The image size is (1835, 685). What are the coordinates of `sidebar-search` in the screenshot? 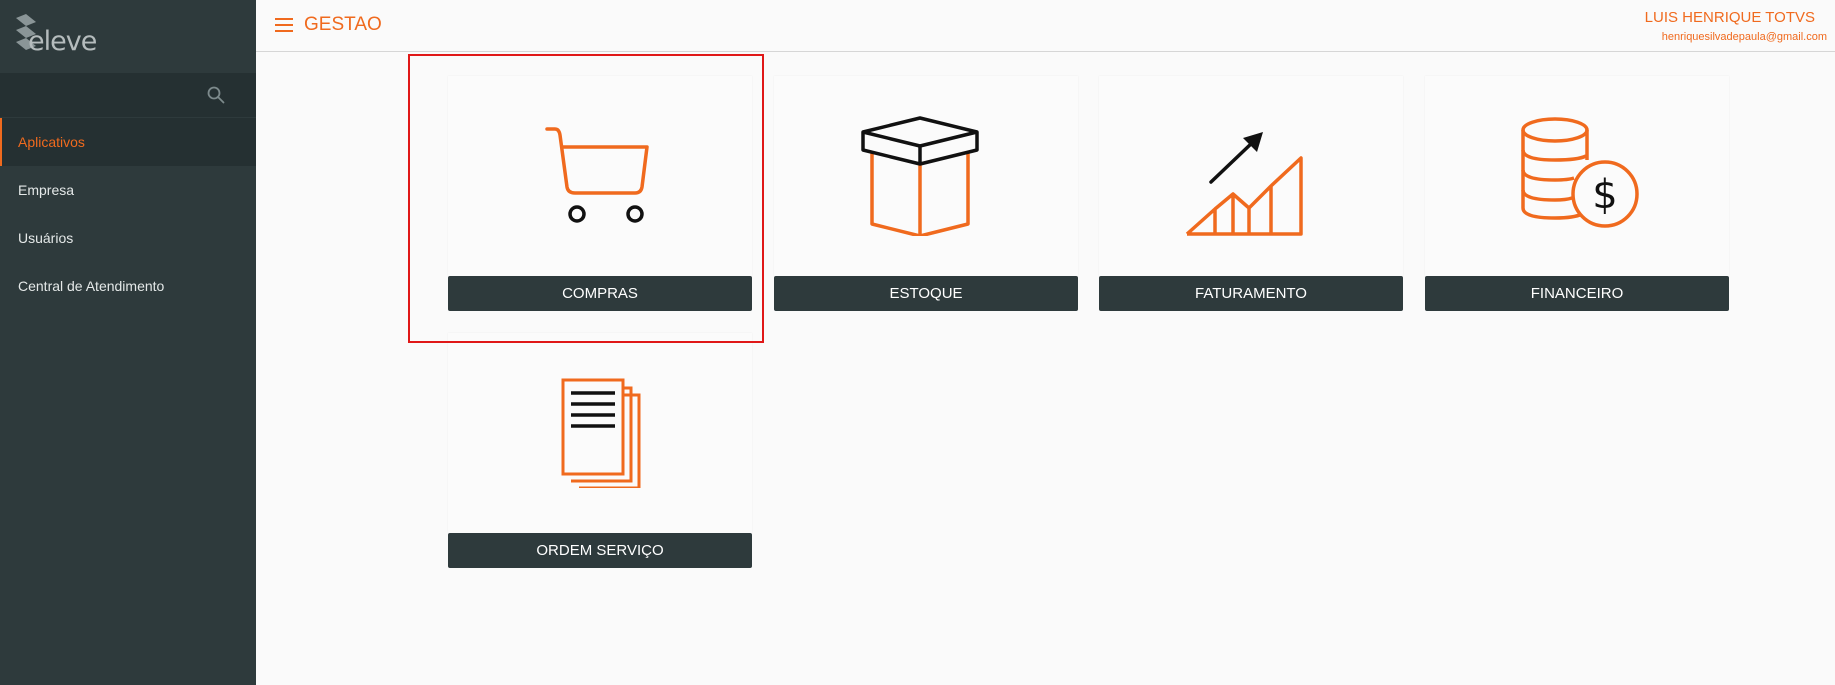 It's located at (128, 95).